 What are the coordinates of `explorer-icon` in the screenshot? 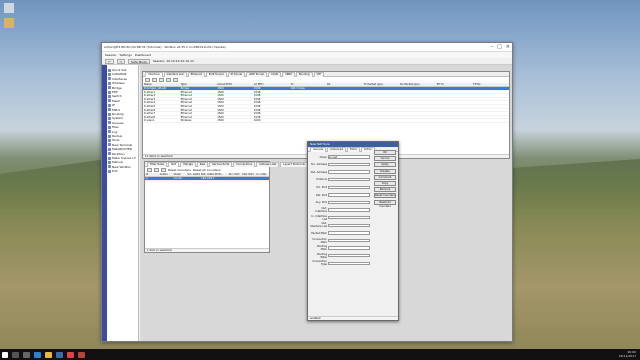 It's located at (48, 354).